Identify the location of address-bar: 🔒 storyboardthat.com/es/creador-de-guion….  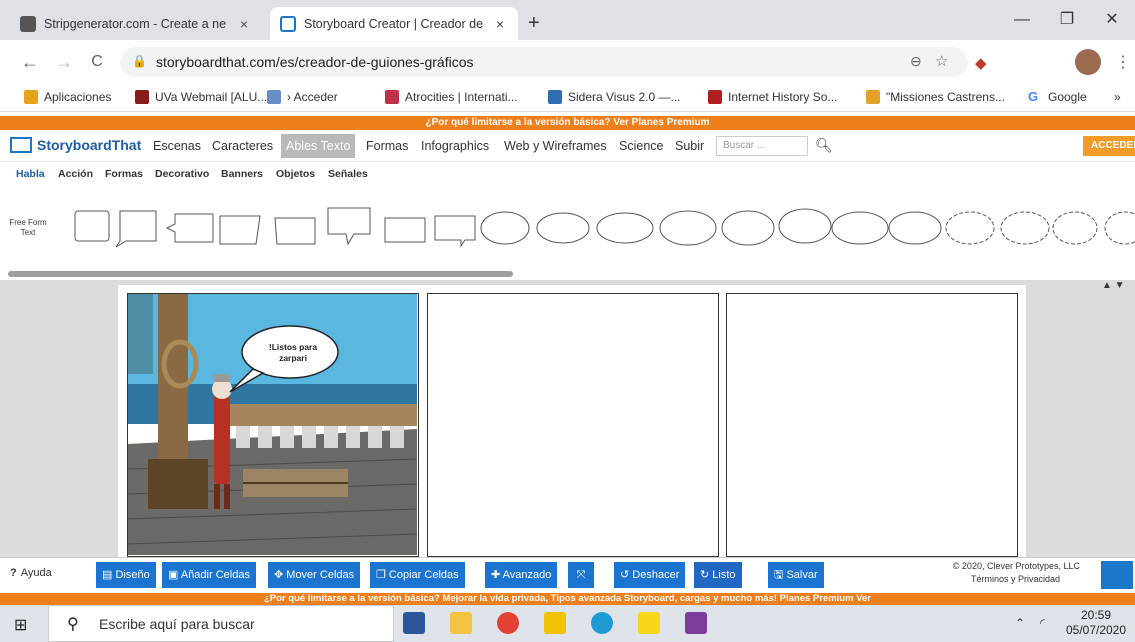
(544, 62).